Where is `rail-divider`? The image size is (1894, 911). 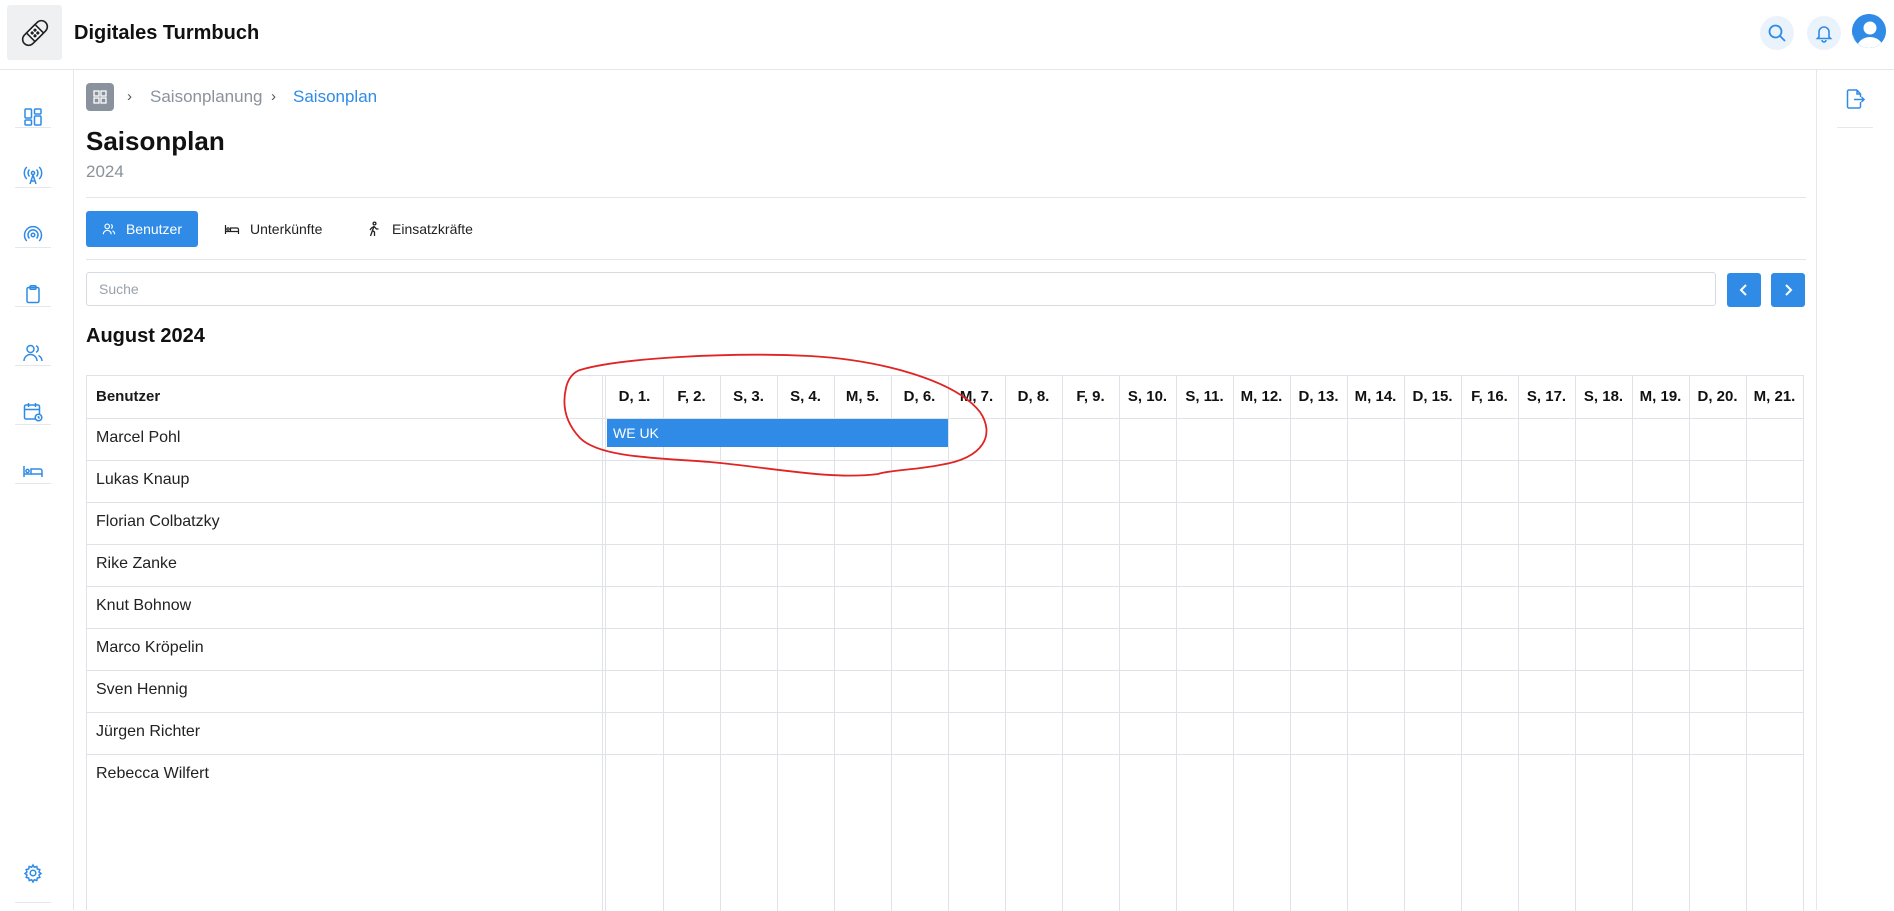 rail-divider is located at coordinates (1855, 127).